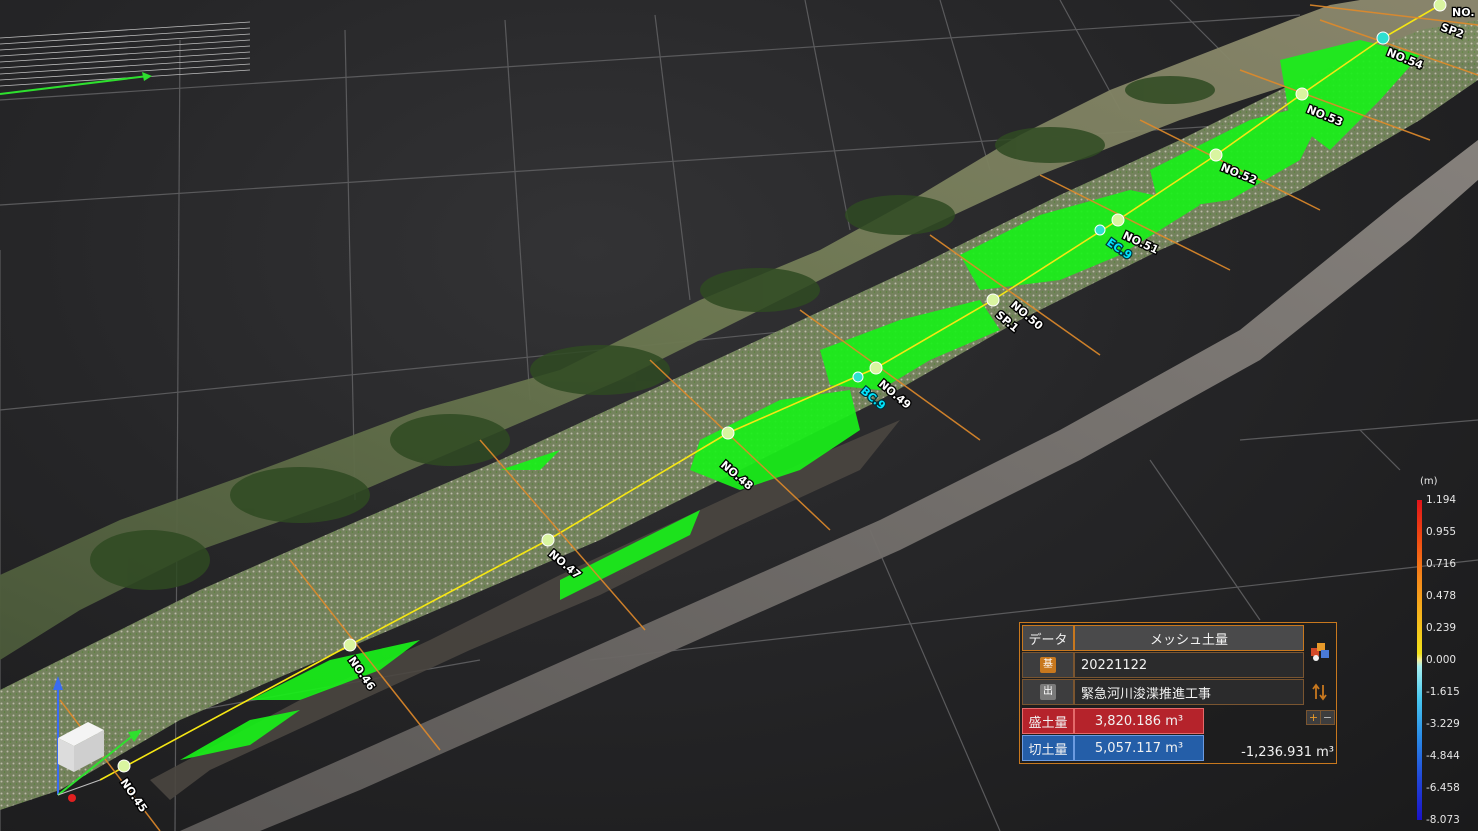  What do you see at coordinates (1139, 721) in the screenshot?
I see `fill-volume-value: 3,820.186 m³` at bounding box center [1139, 721].